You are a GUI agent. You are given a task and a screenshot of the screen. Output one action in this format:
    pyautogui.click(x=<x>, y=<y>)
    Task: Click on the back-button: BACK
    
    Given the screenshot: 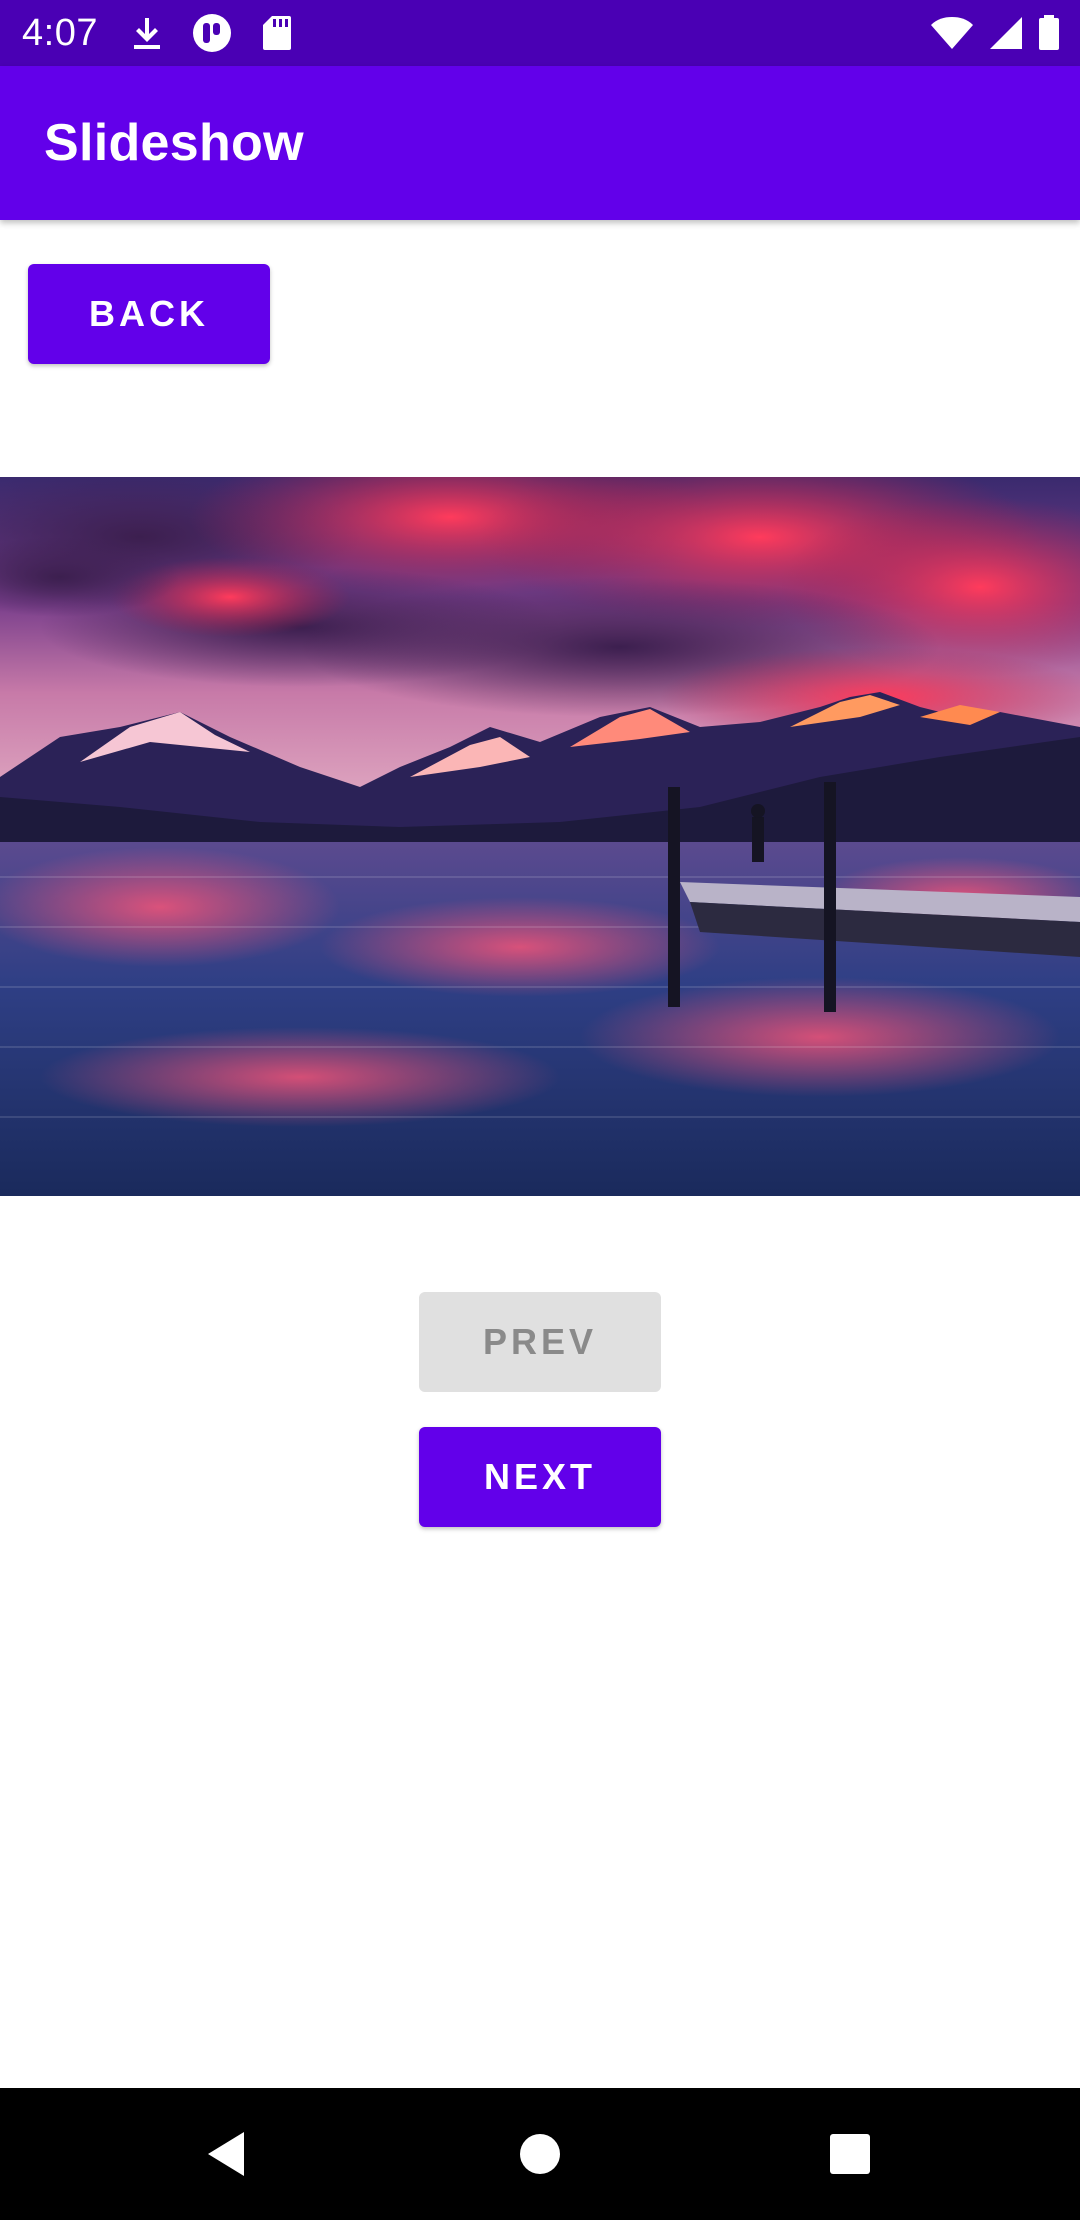 What is the action you would take?
    pyautogui.click(x=149, y=314)
    